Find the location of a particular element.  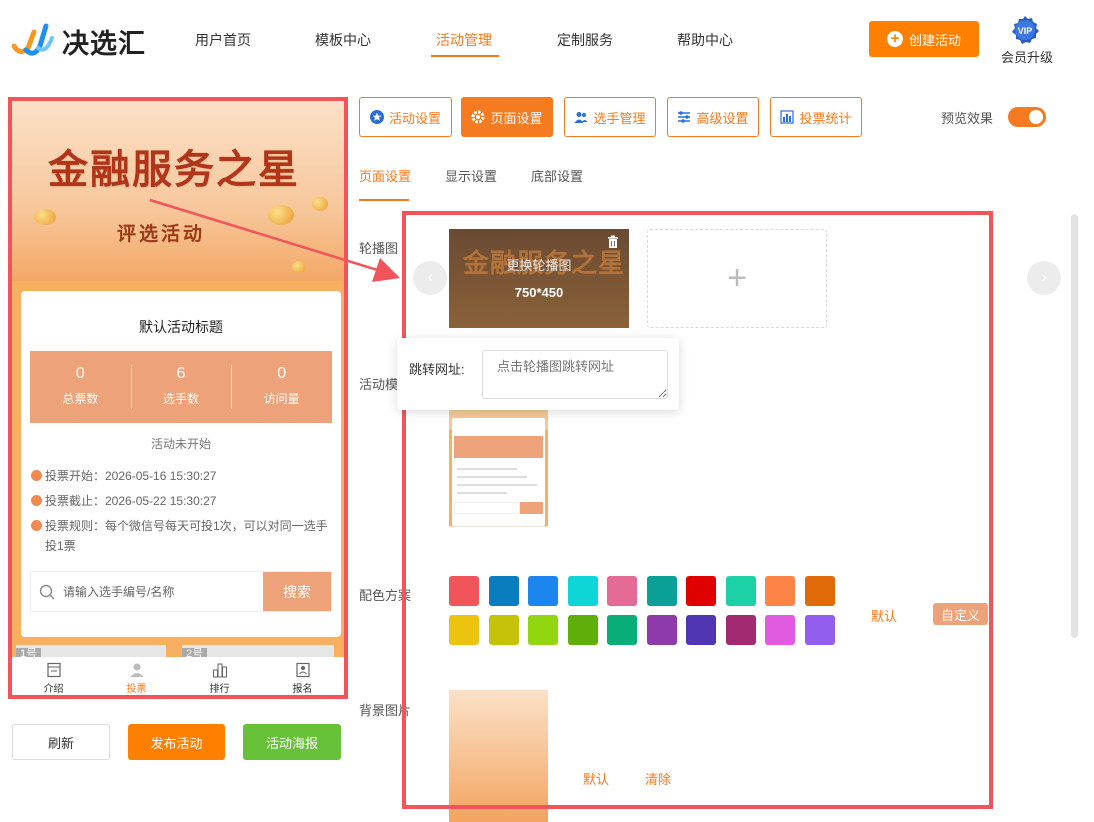

candidate-search-input: 请输入选手编号/名称 is located at coordinates (147, 591).